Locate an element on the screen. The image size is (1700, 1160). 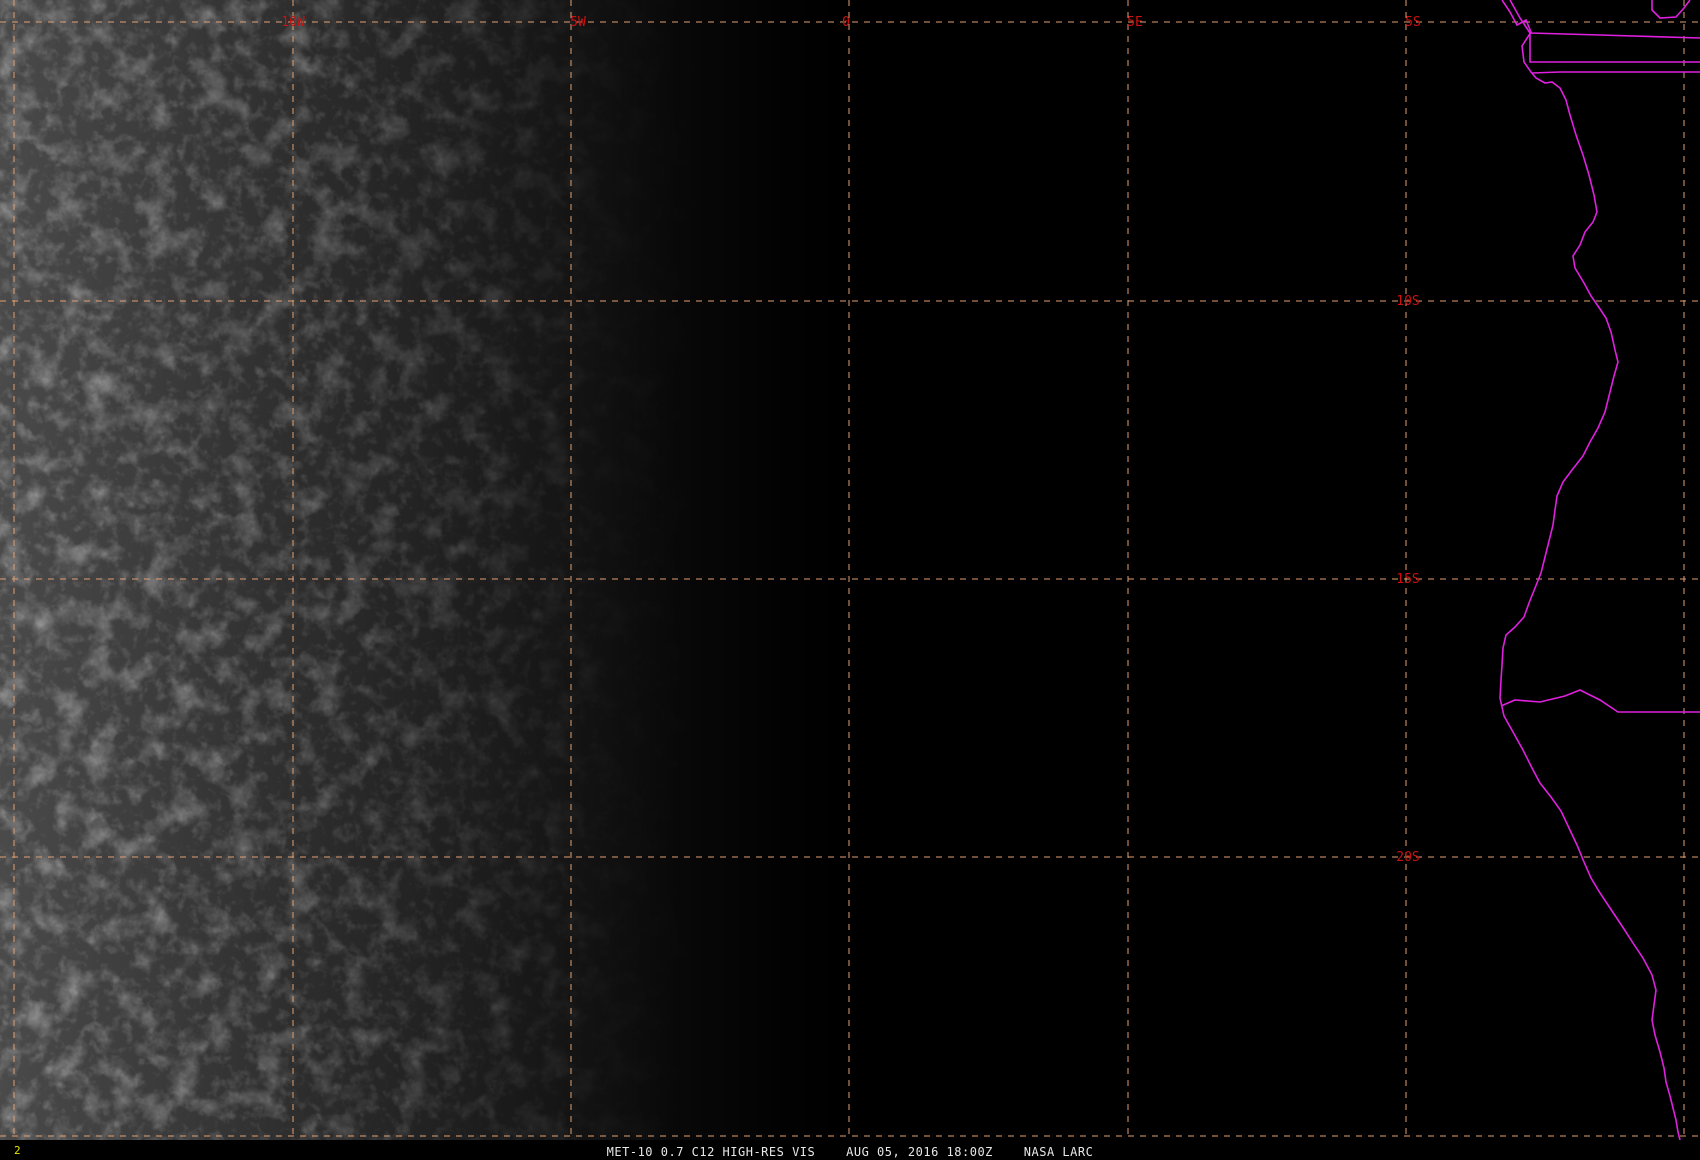
lat-label-15s: 15S is located at coordinates (1407, 579).